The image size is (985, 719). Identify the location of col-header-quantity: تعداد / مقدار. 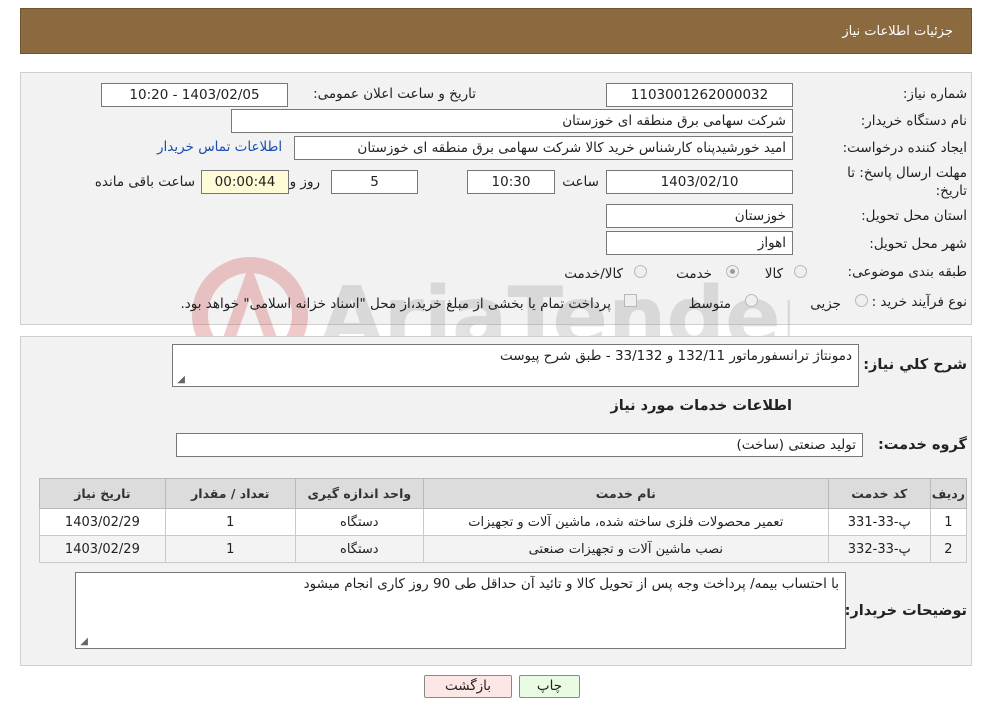
(230, 493).